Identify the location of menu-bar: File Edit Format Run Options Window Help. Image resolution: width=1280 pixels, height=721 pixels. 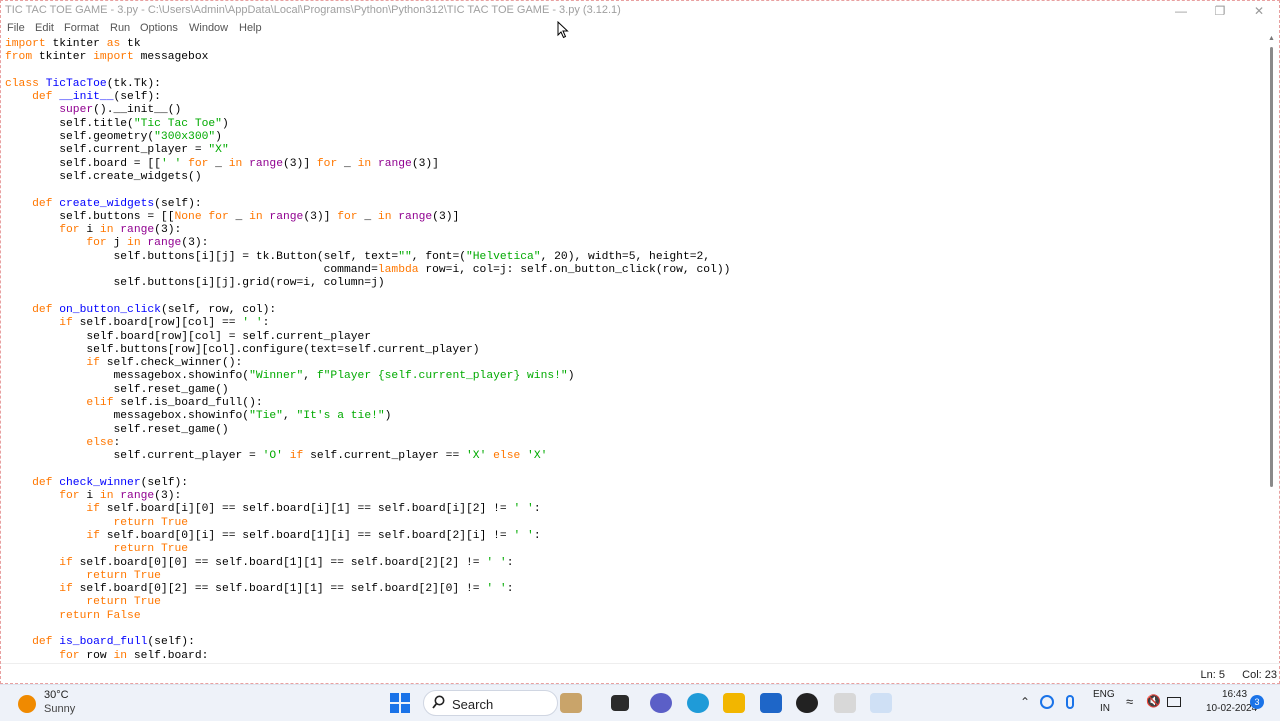
(640, 29).